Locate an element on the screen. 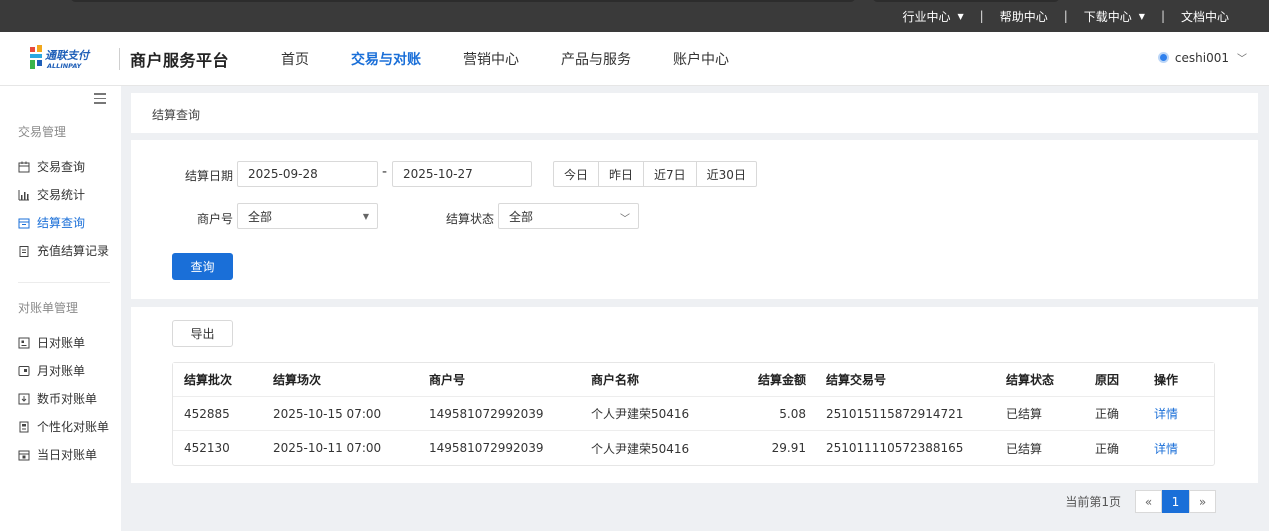  topnav-docs-label: 文档中心 is located at coordinates (1204, 16).